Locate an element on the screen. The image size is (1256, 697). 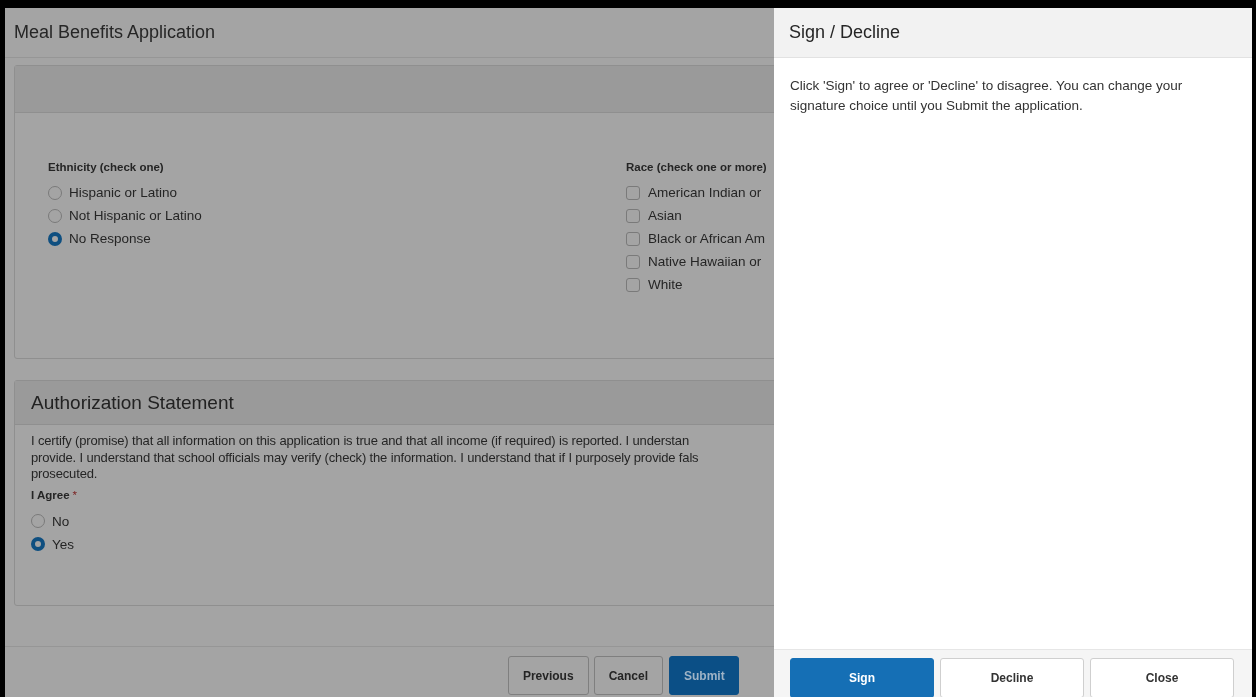
section-title: Authorization Statement is located at coordinates (132, 402).